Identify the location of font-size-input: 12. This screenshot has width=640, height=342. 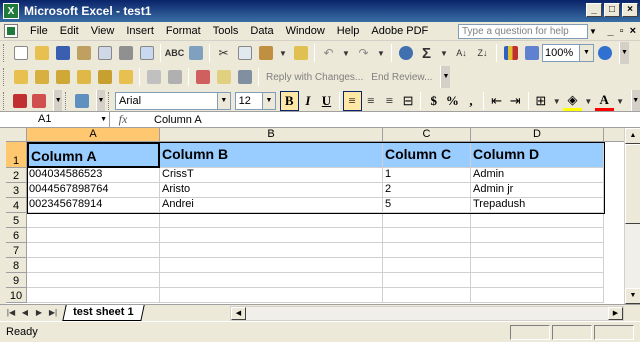
(248, 101).